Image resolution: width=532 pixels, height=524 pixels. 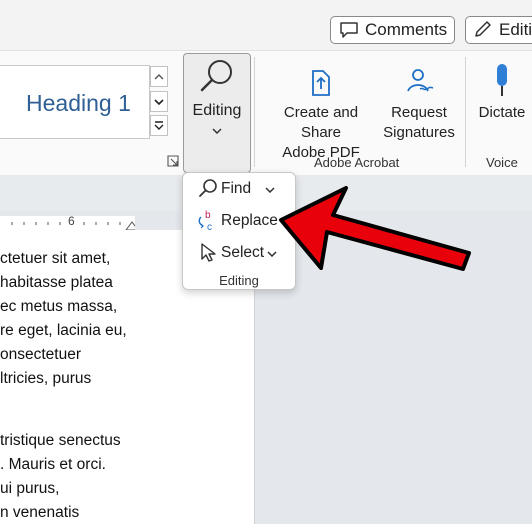 I want to click on find-label: Find, so click(x=236, y=188).